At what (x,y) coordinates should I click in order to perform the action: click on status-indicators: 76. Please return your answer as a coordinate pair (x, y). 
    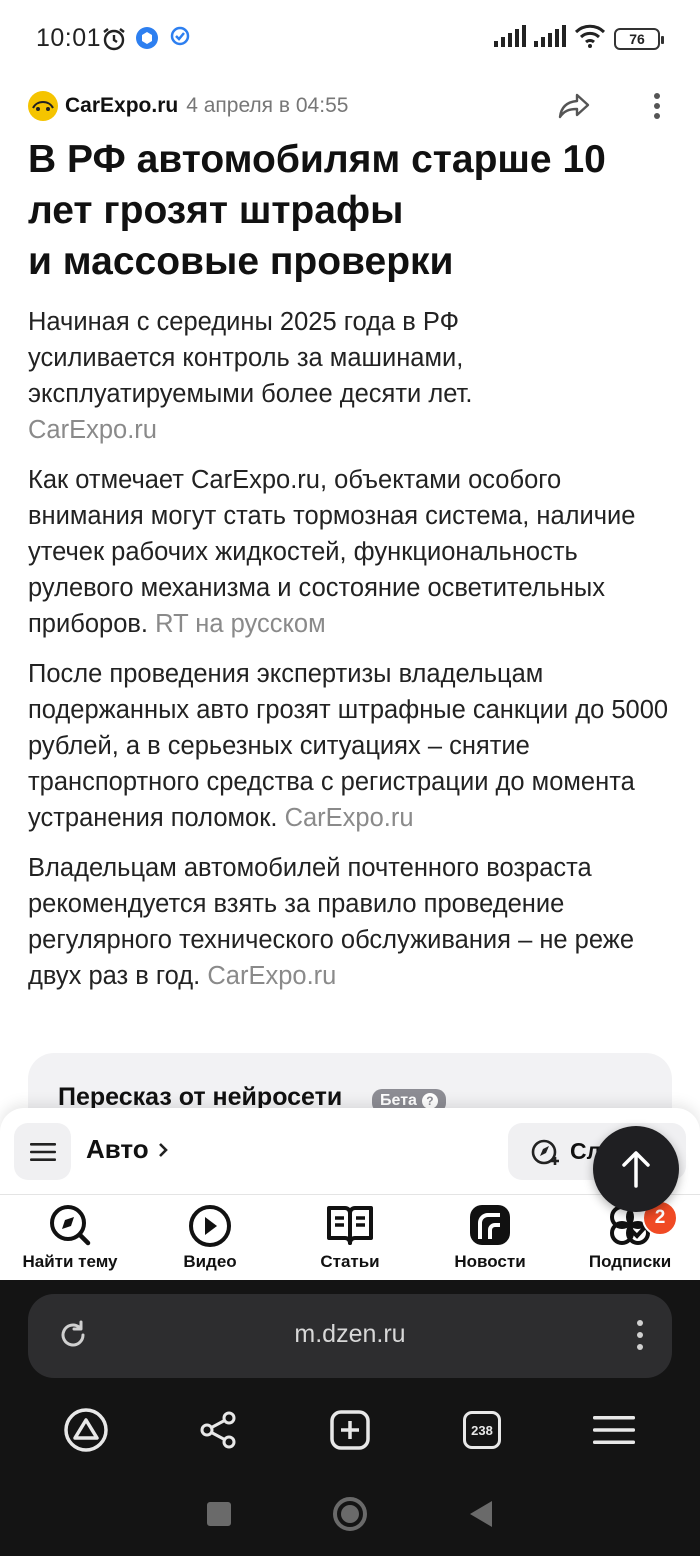
    Looking at the image, I should click on (579, 38).